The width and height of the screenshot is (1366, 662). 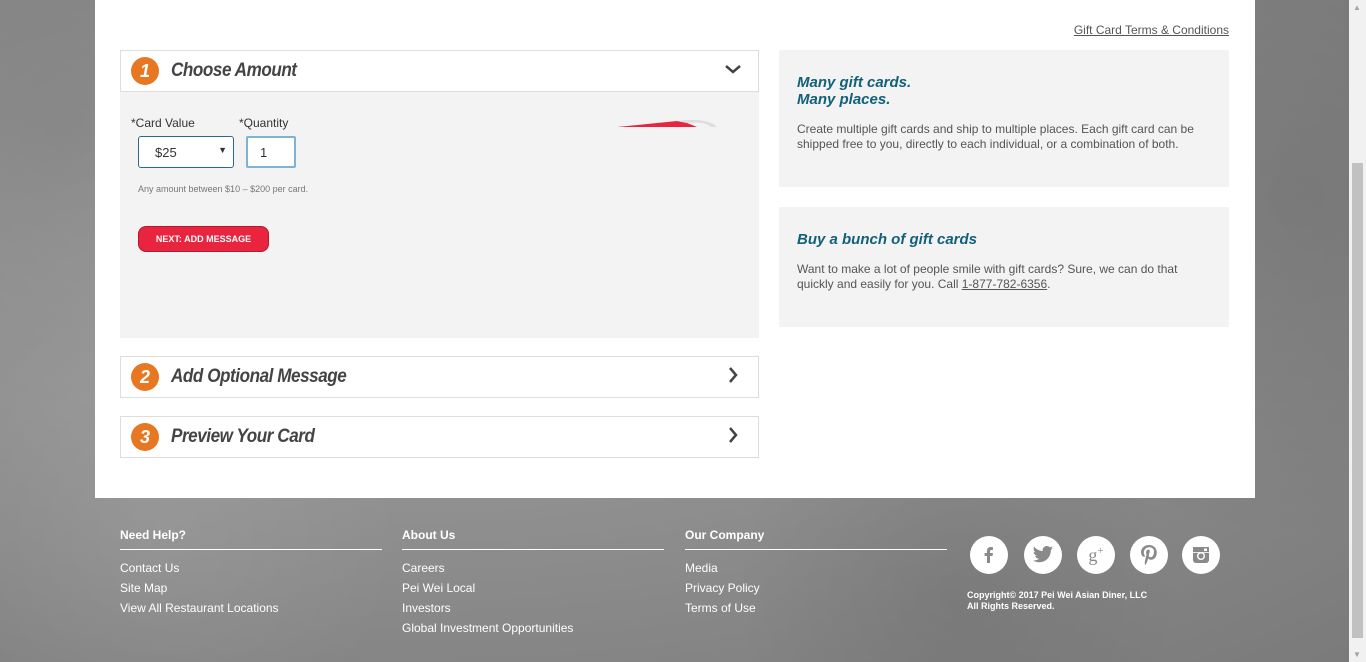 What do you see at coordinates (264, 123) in the screenshot?
I see `quantity-label: *Quantity` at bounding box center [264, 123].